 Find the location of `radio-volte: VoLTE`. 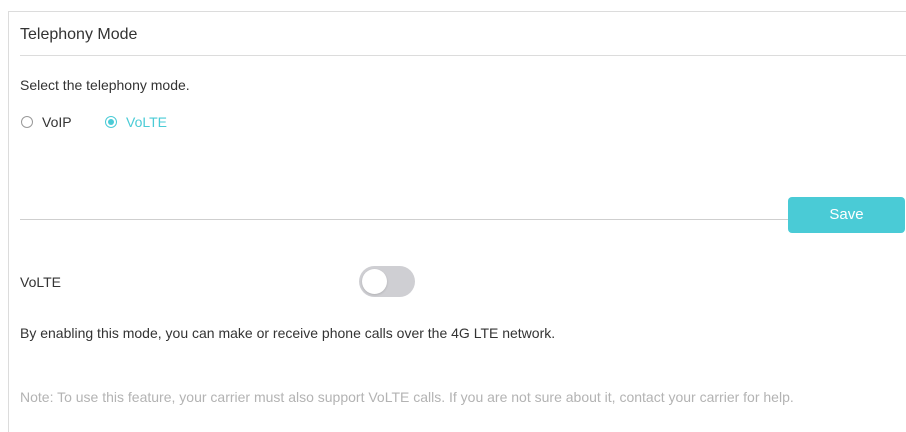

radio-volte: VoLTE is located at coordinates (136, 122).